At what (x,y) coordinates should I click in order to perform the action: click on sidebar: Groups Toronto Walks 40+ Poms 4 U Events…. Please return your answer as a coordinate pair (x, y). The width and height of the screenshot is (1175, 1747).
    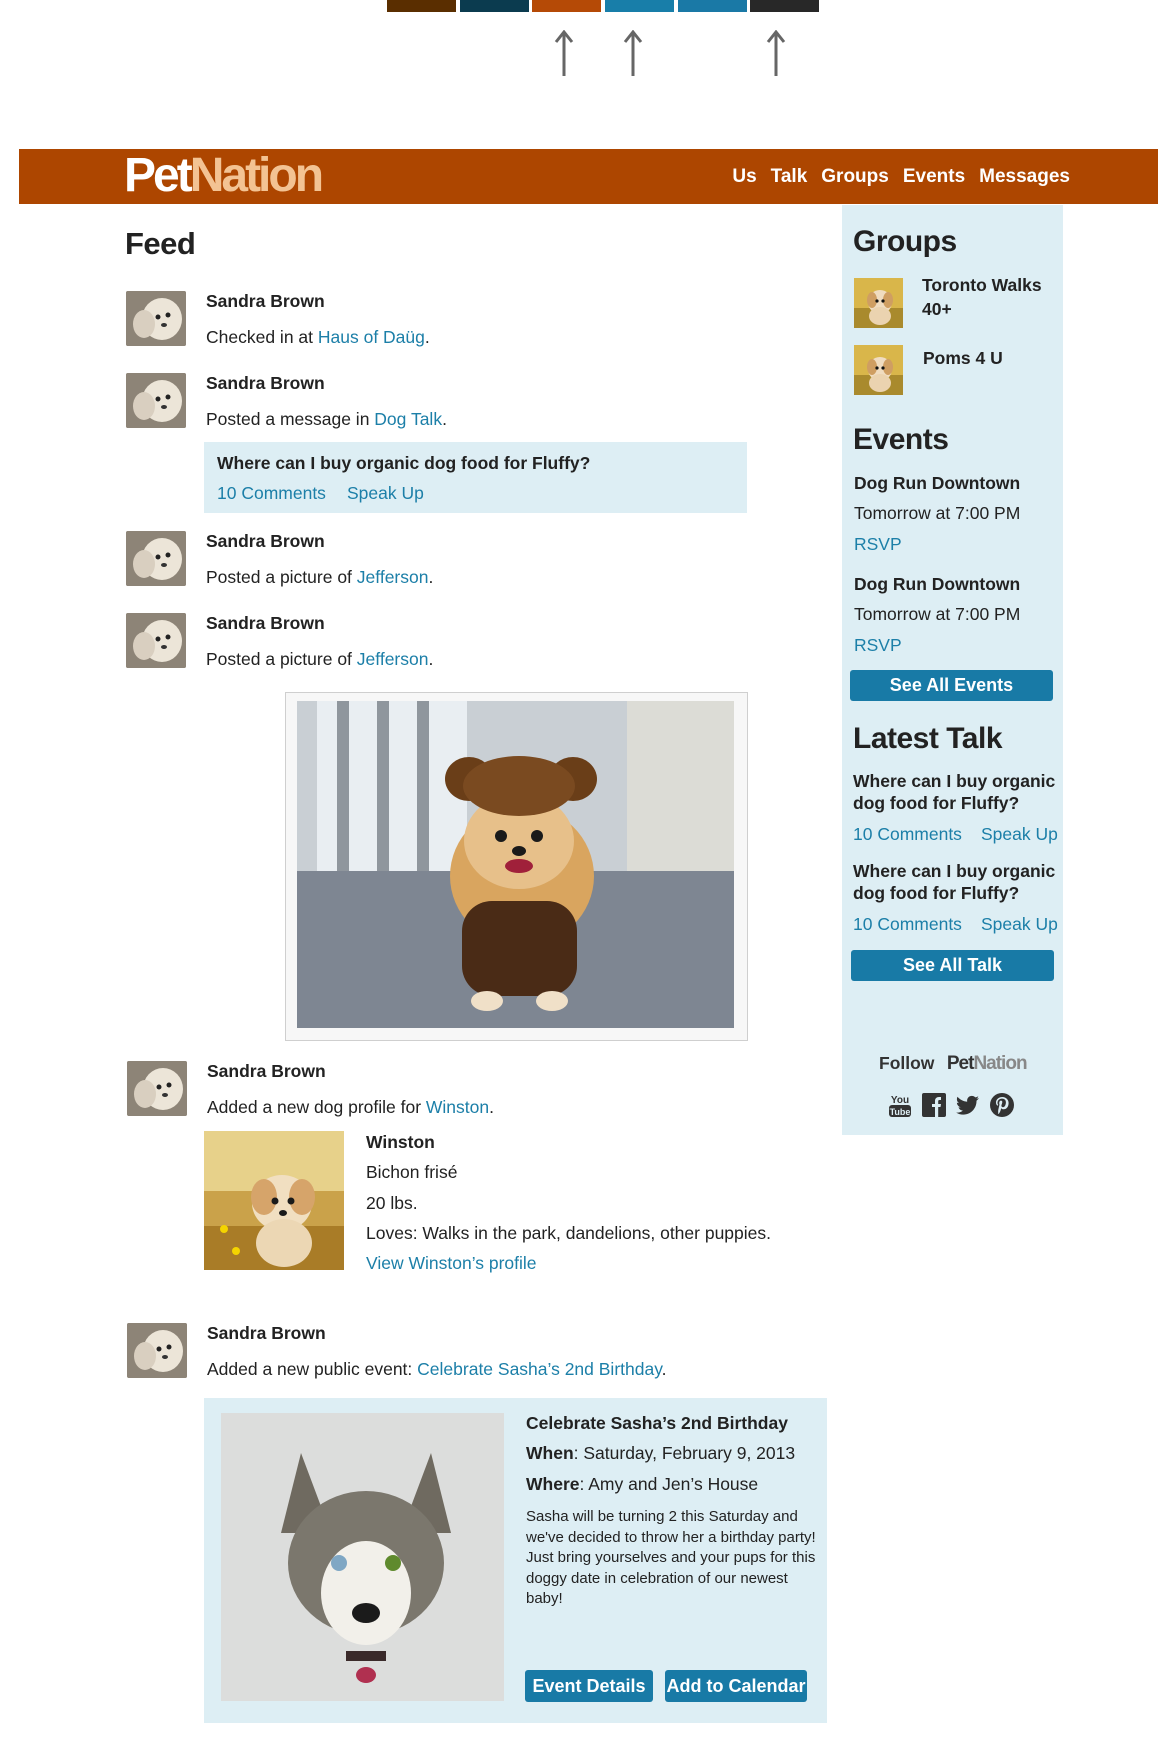
    Looking at the image, I should click on (952, 670).